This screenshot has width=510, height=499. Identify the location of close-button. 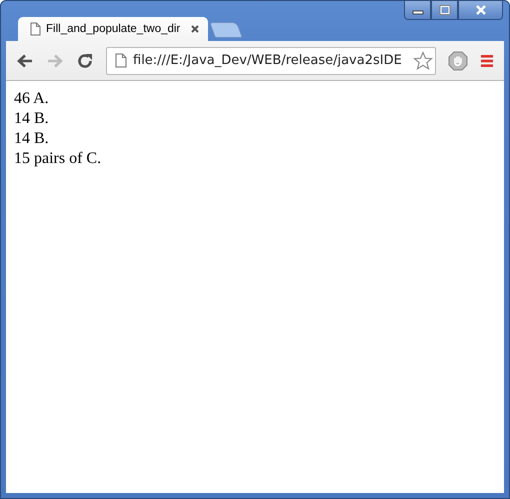
(480, 10).